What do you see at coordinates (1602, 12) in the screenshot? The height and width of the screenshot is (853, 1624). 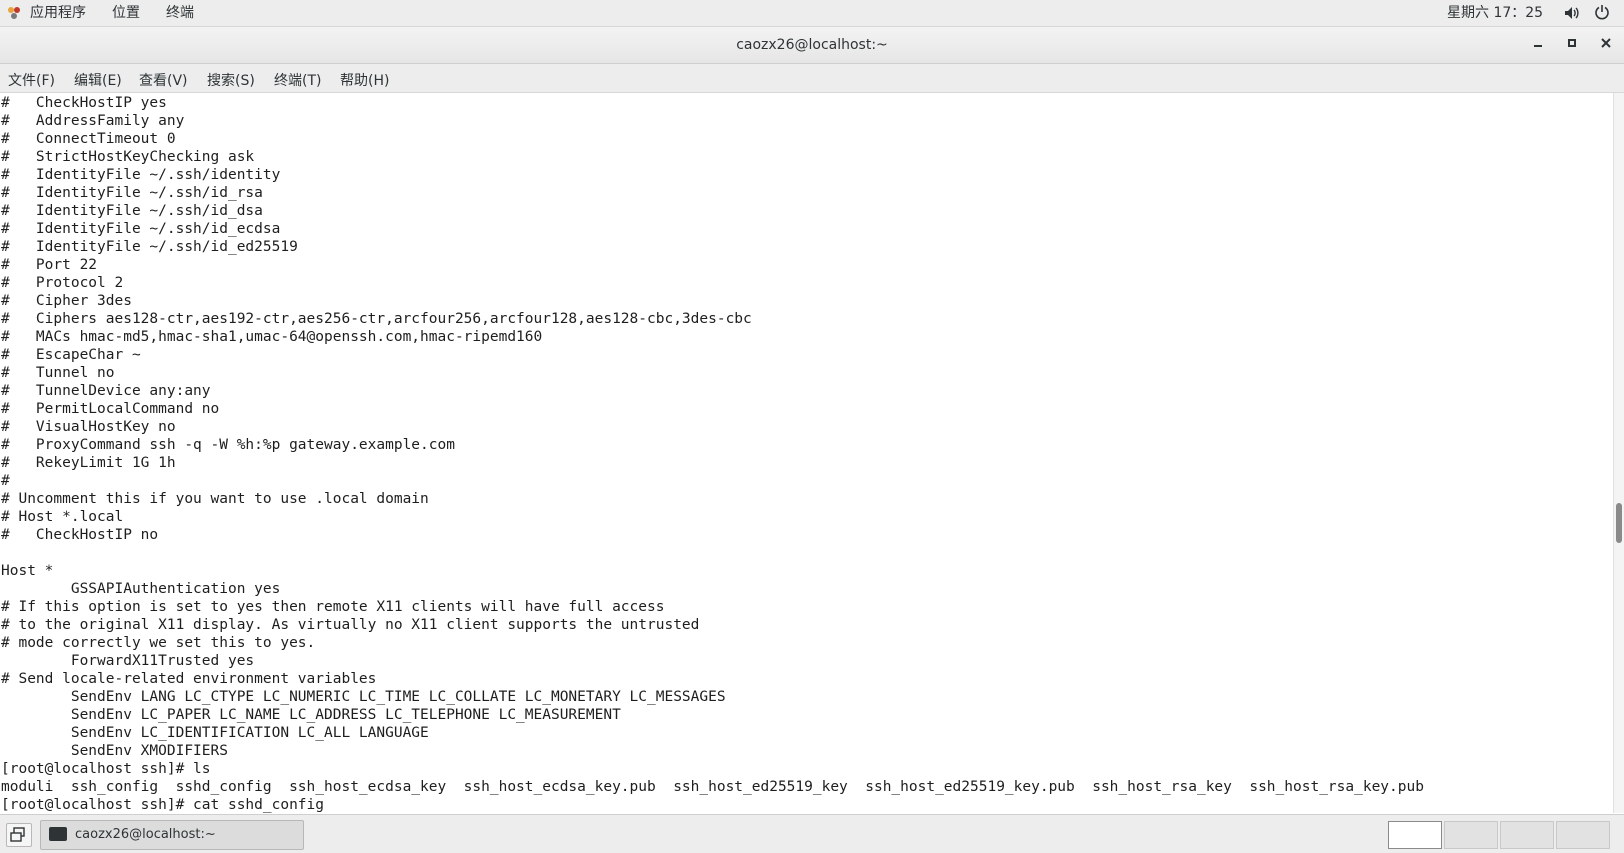 I see `power-icon` at bounding box center [1602, 12].